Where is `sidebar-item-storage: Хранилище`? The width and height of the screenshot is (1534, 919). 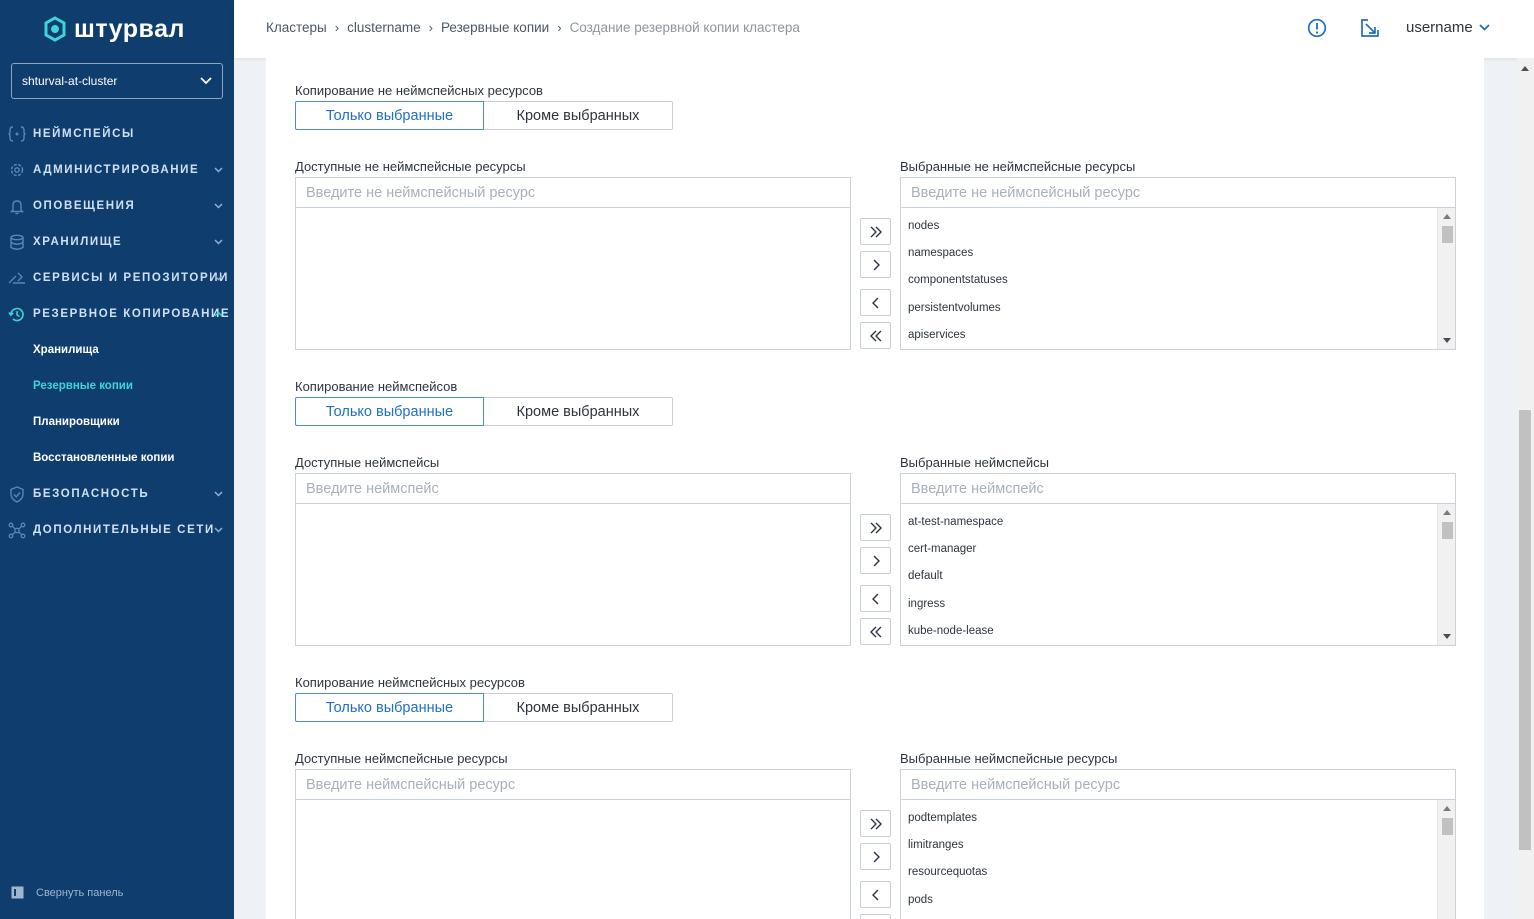
sidebar-item-storage: Хранилище is located at coordinates (117, 242).